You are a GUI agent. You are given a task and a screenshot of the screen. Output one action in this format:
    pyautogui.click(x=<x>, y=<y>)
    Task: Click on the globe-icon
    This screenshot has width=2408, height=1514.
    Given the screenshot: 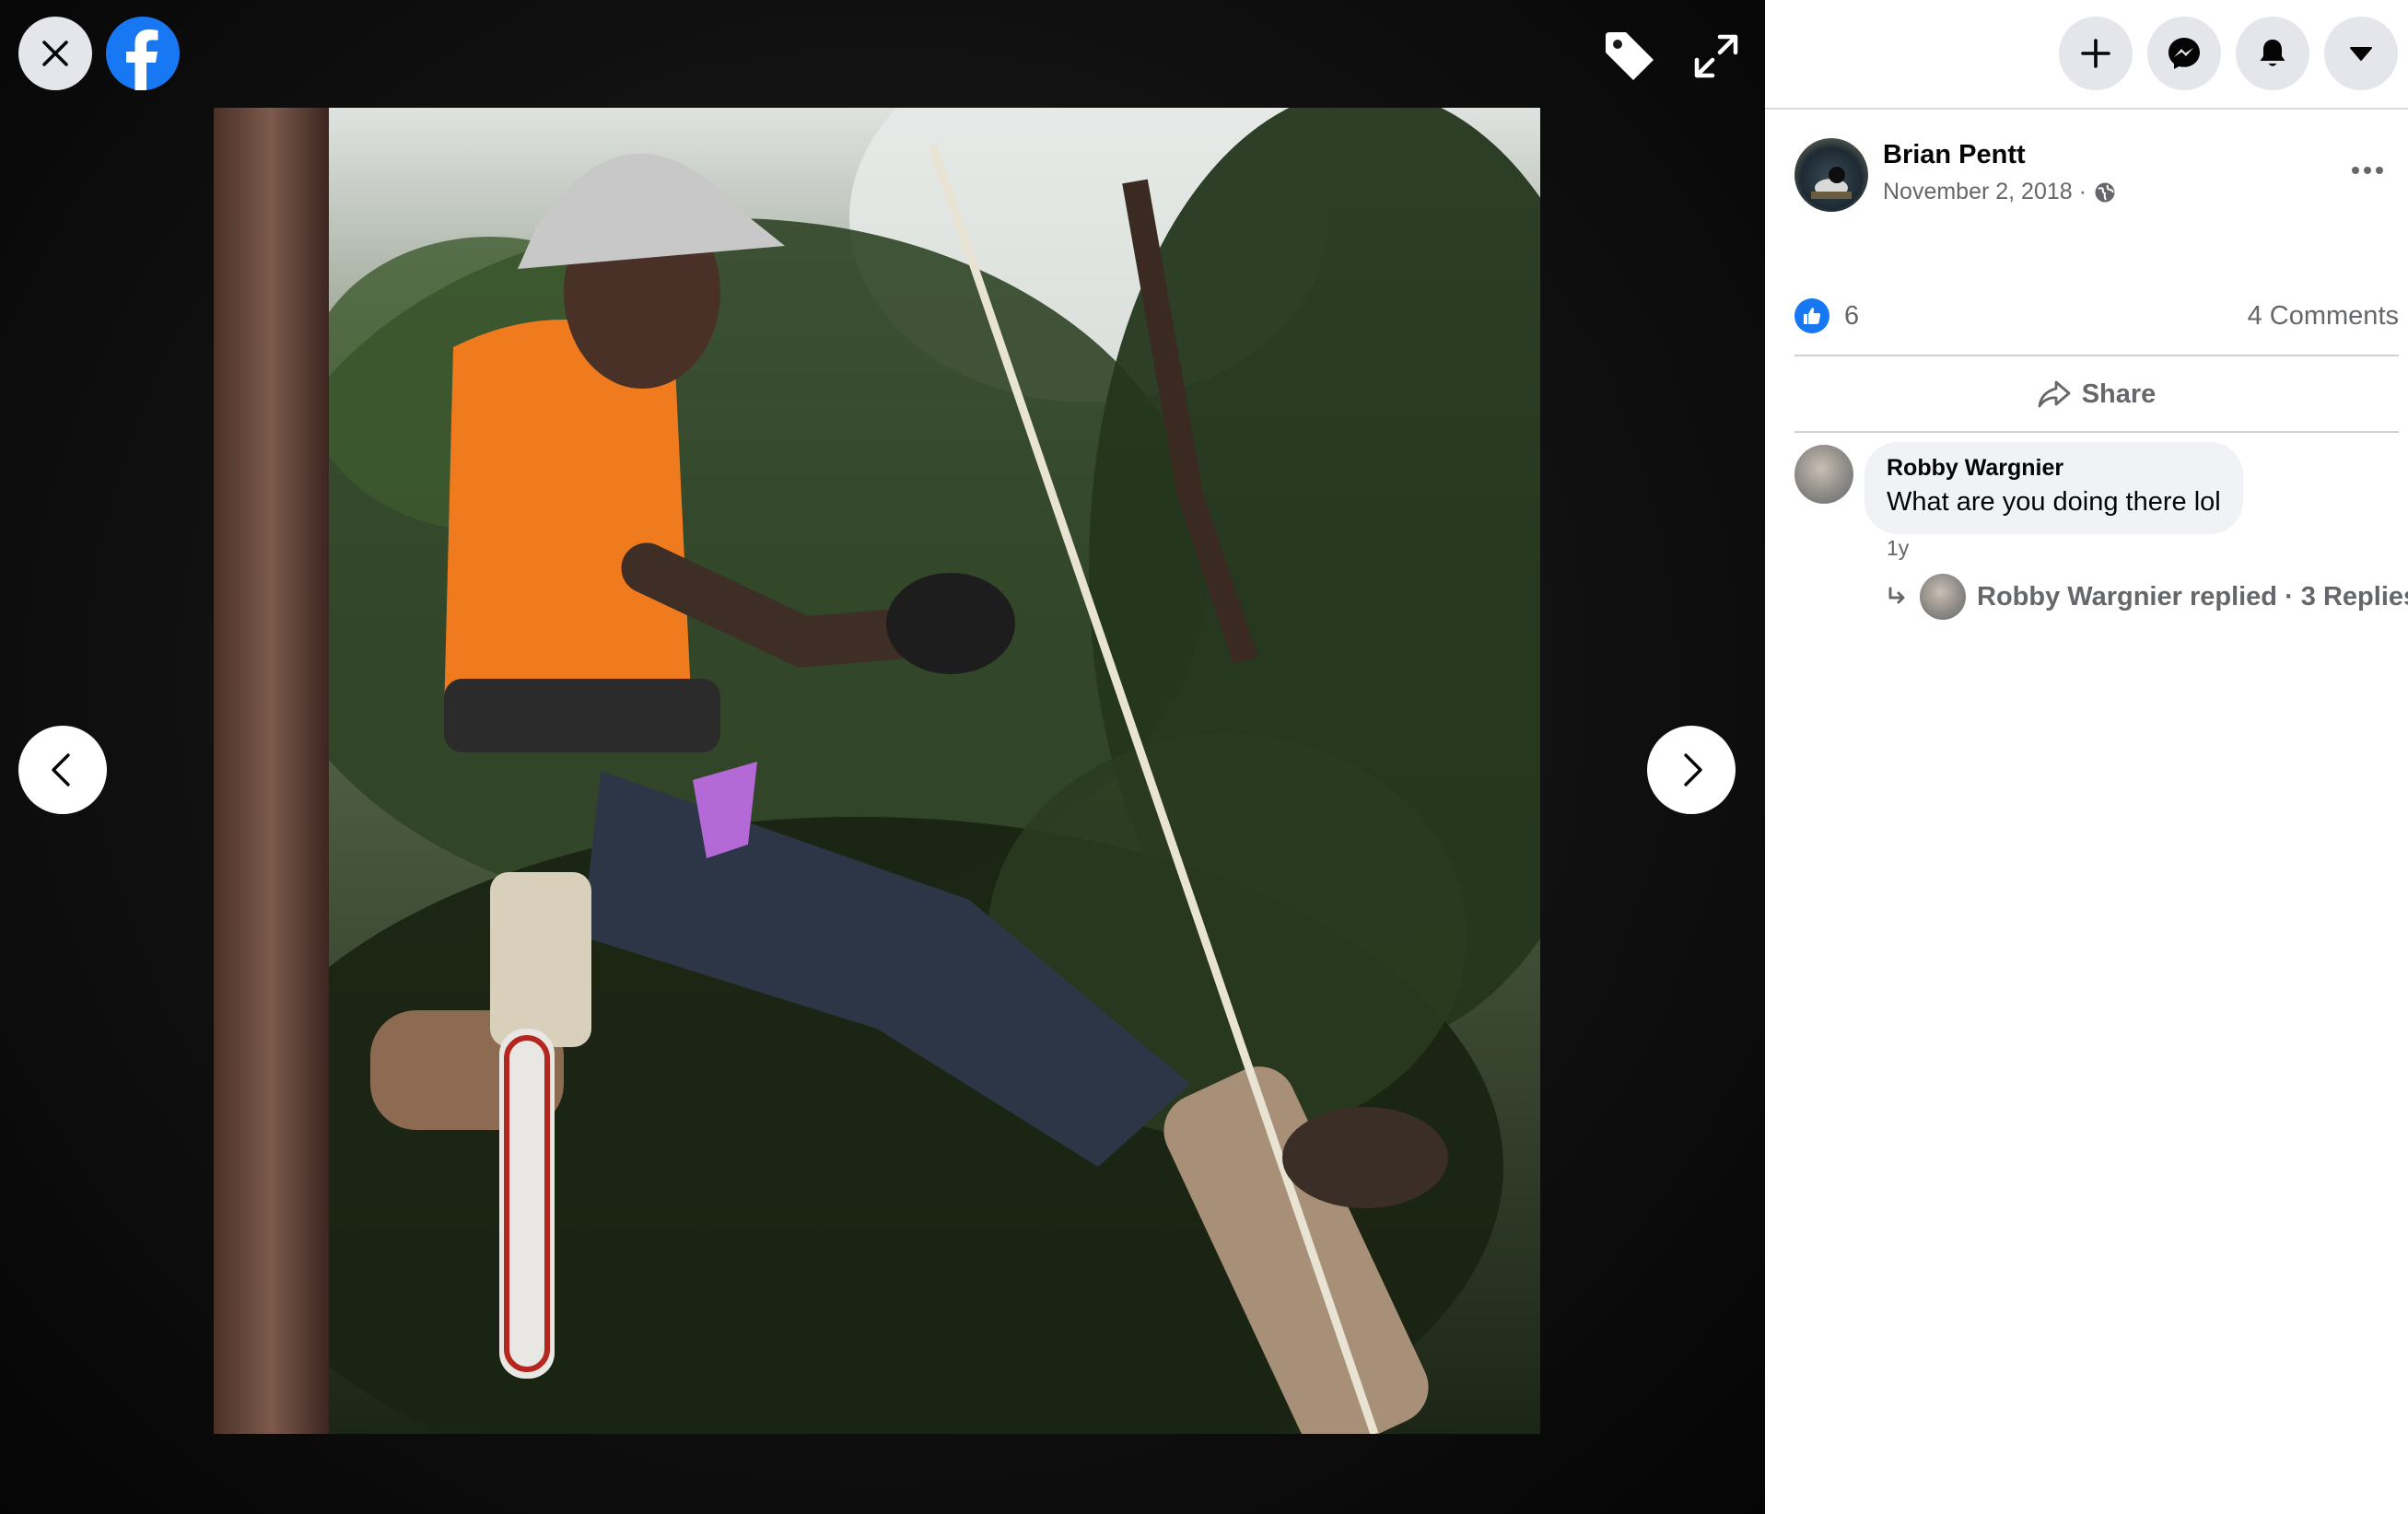 What is the action you would take?
    pyautogui.click(x=2105, y=193)
    